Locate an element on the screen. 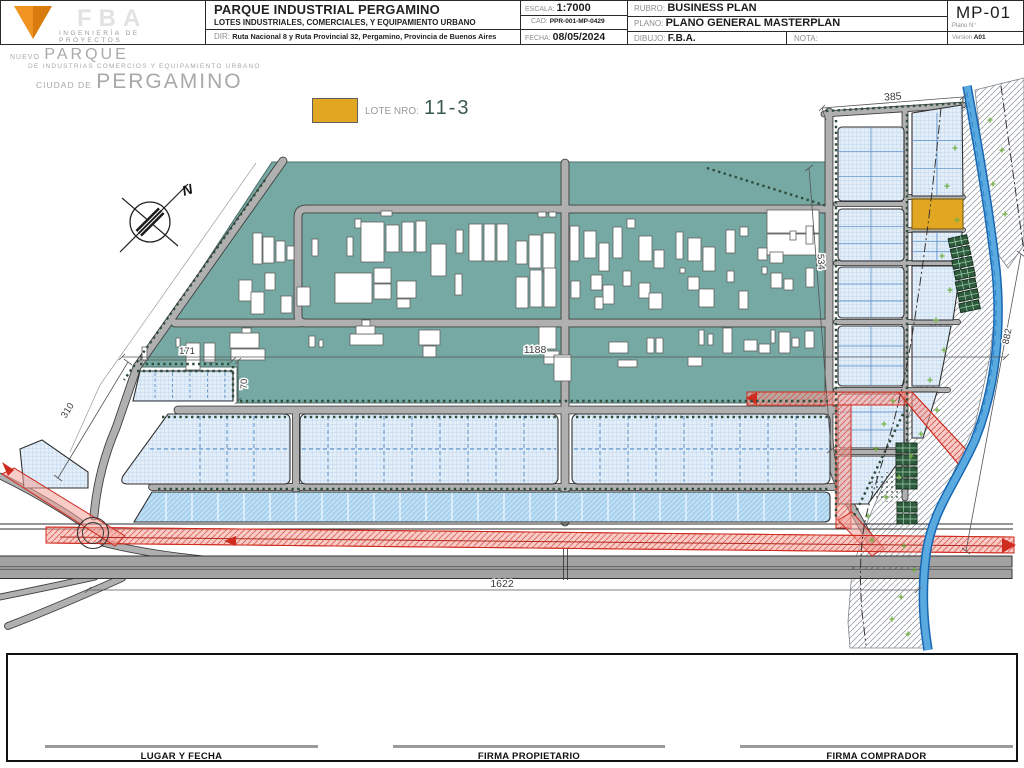 This screenshot has height=768, width=1024. lot-swatch is located at coordinates (335, 110).